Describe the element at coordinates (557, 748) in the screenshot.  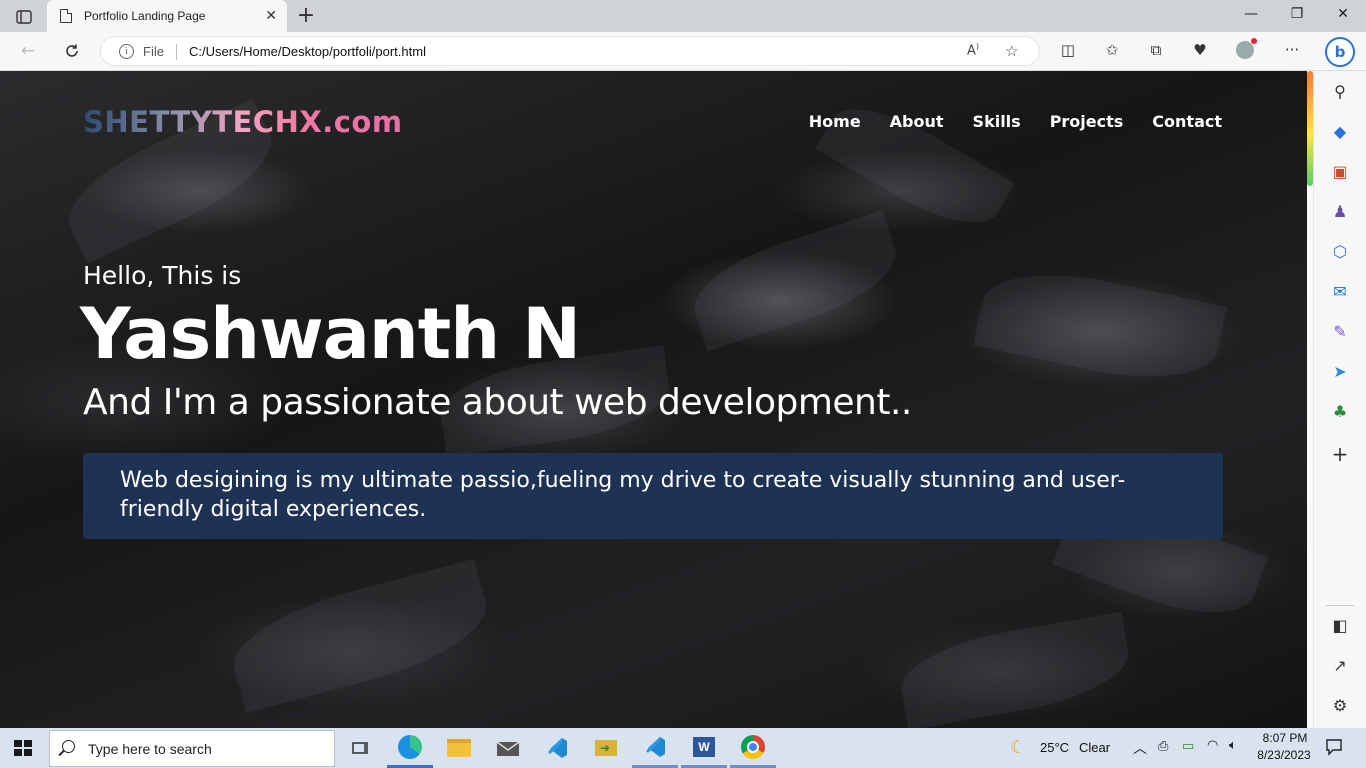
I see `vscode-icon` at that location.